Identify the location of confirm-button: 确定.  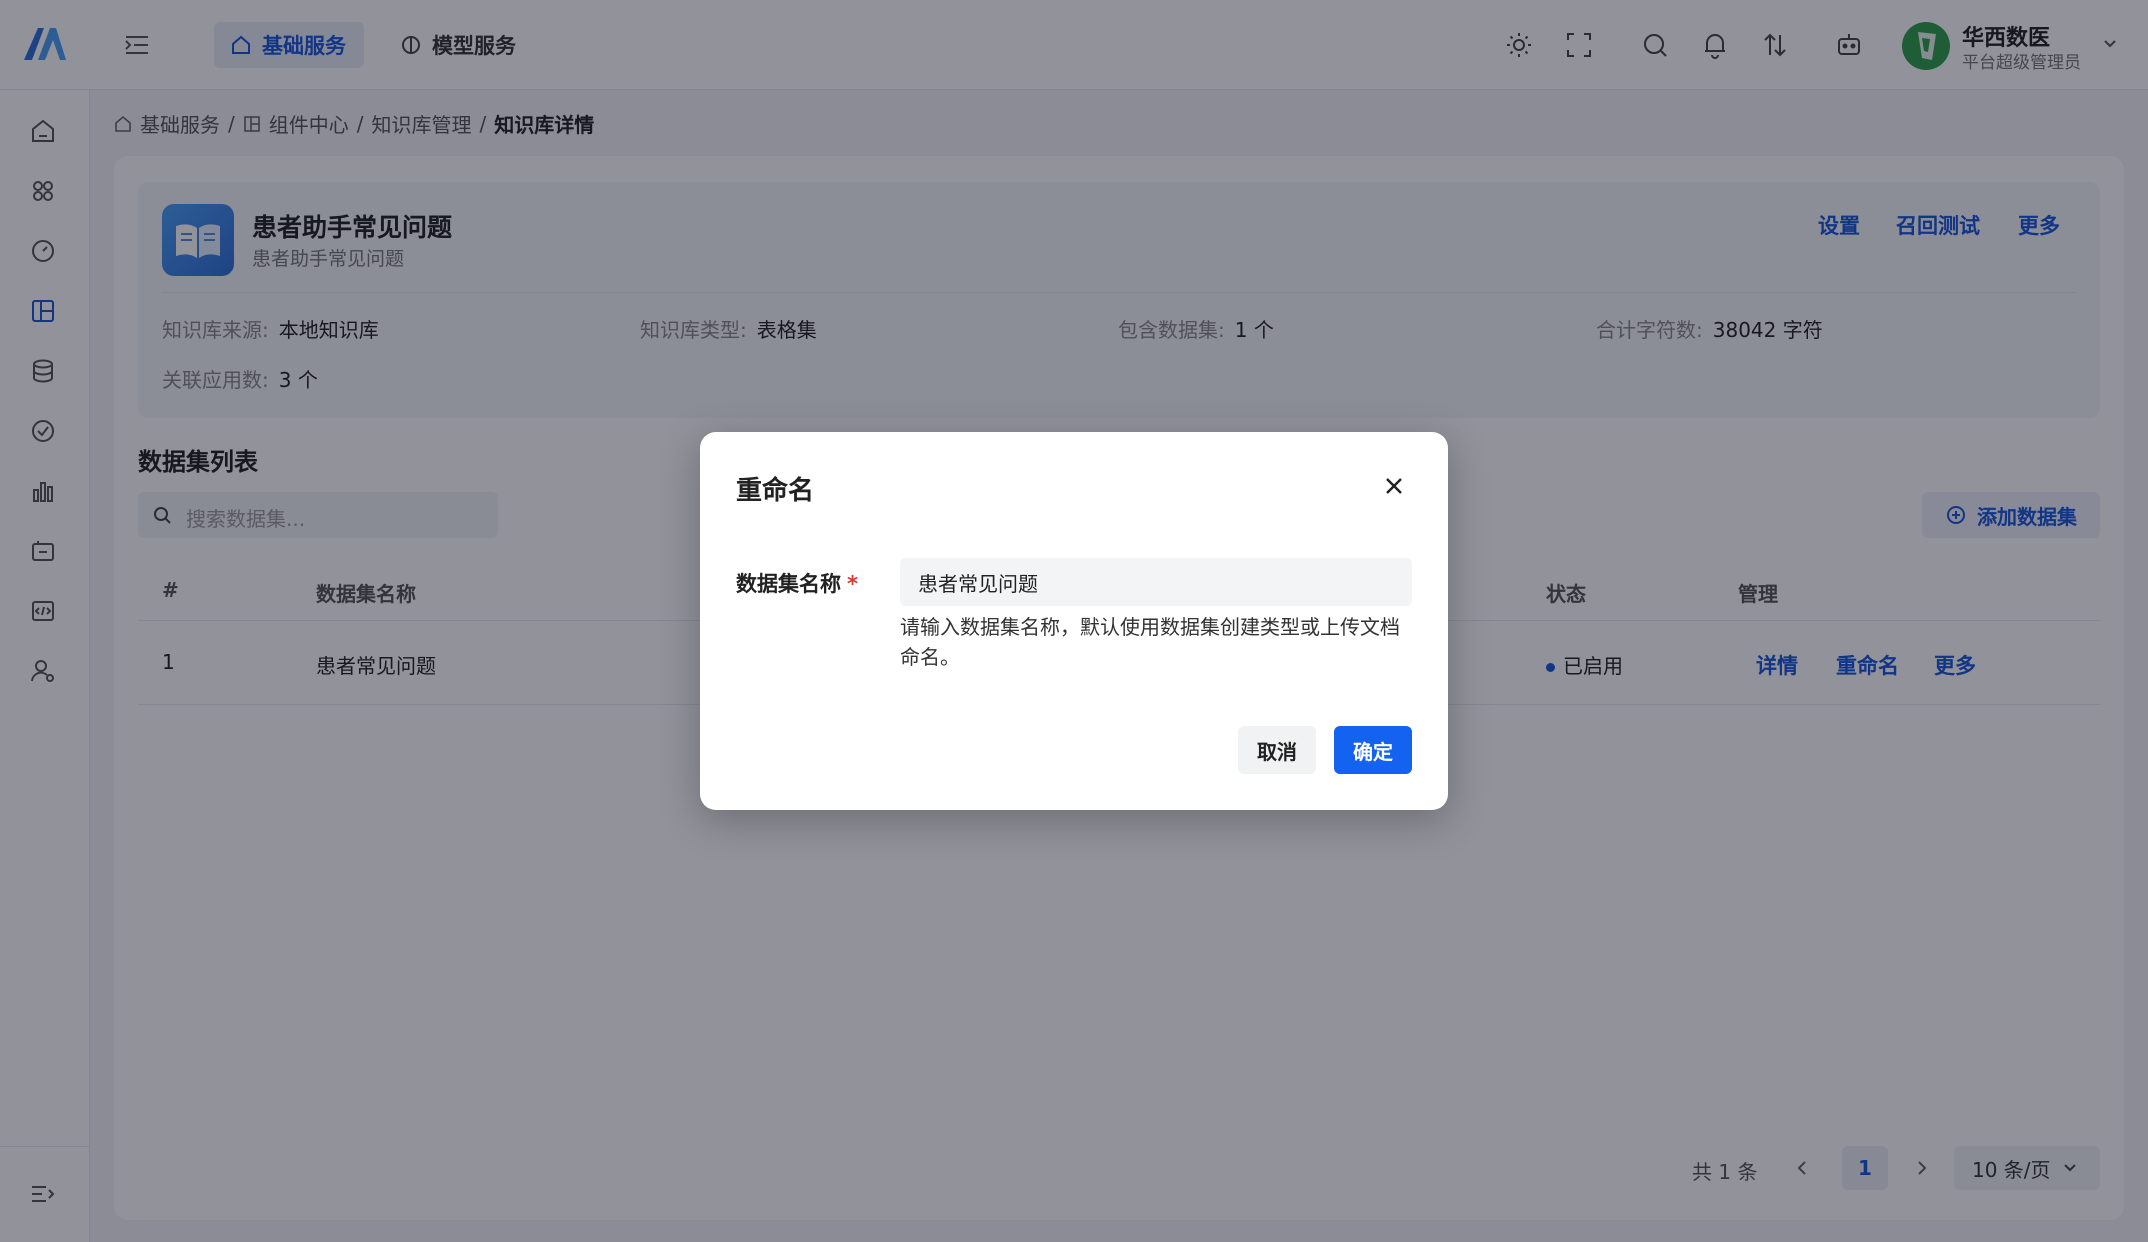
(1373, 750).